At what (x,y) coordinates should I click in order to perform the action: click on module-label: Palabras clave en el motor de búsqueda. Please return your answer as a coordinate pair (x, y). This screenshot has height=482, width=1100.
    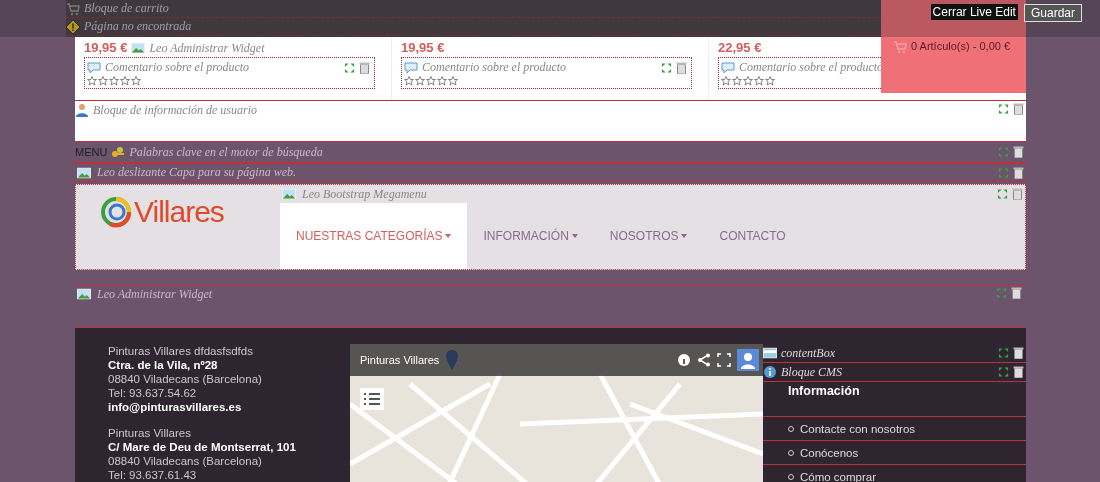
    Looking at the image, I should click on (226, 152).